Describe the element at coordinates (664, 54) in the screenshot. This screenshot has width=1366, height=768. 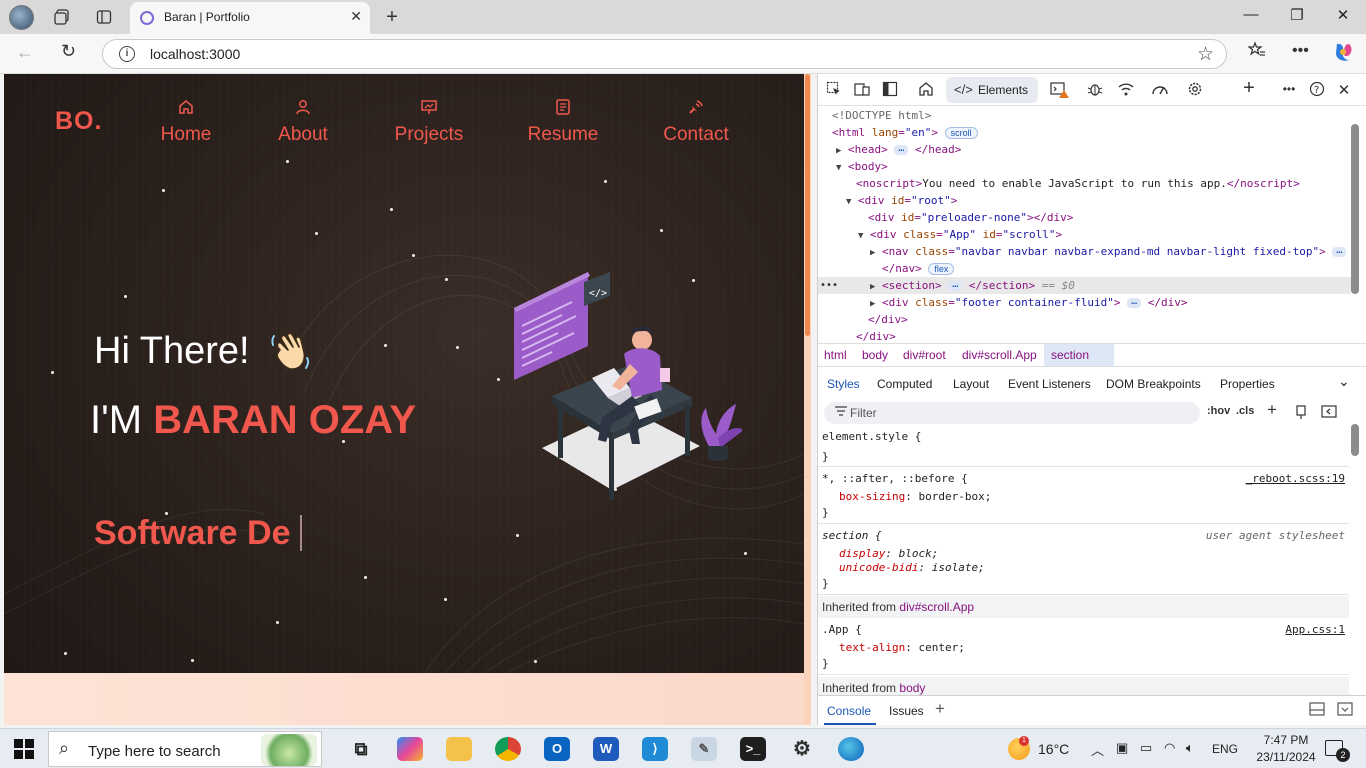
I see `address-field: i localhost:3000 ☆` at that location.